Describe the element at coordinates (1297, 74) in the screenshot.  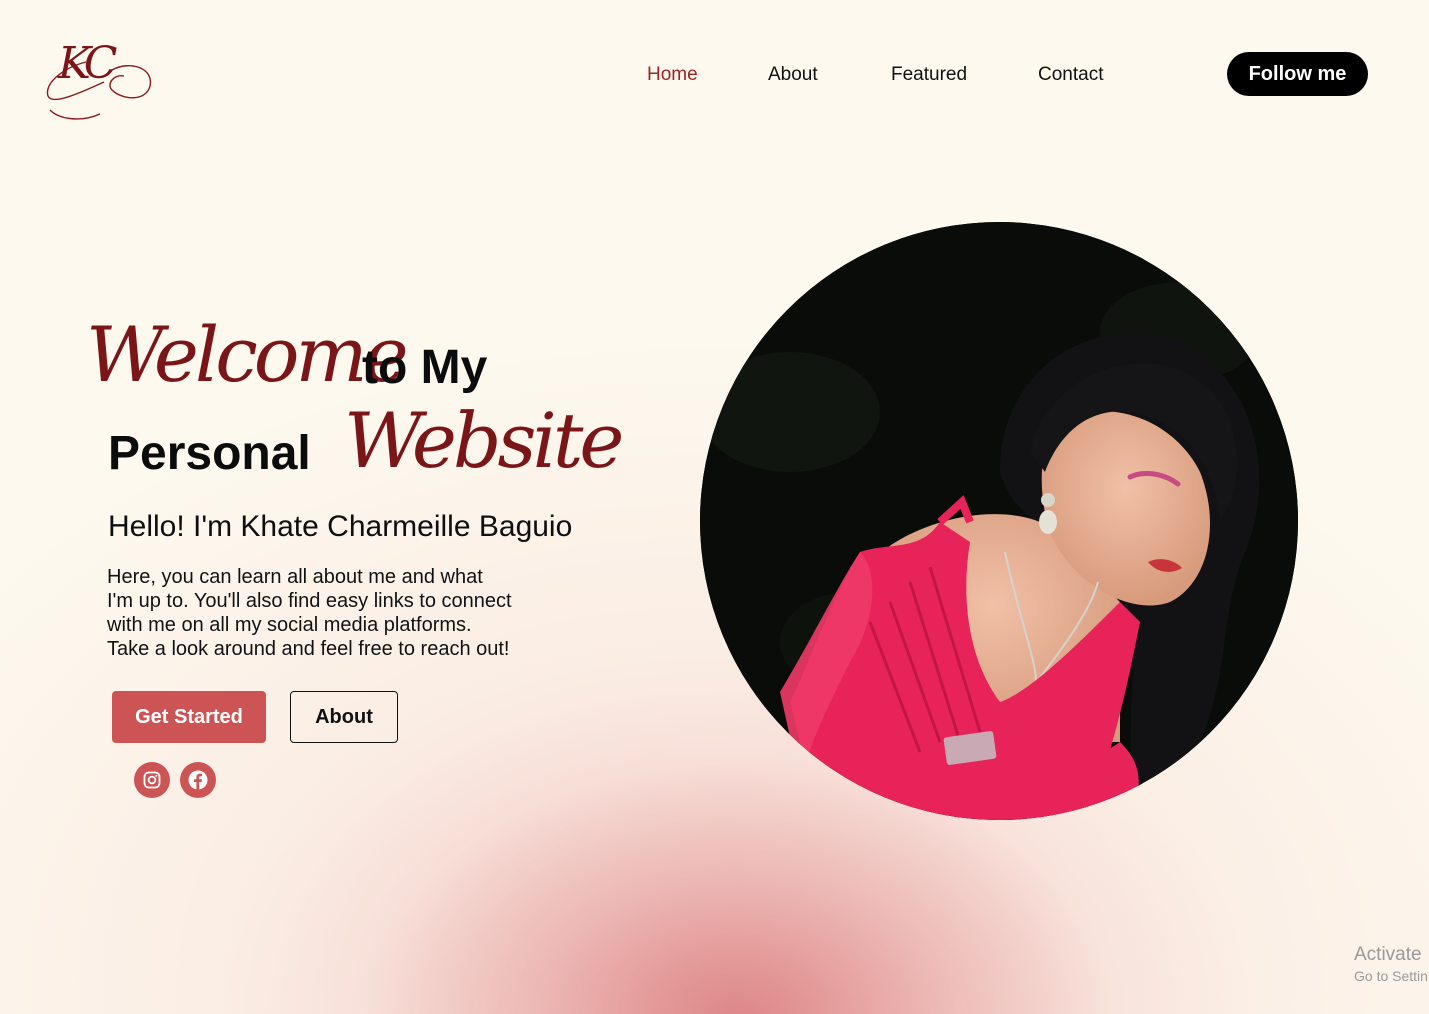
I see `follow-me-button: Follow me` at that location.